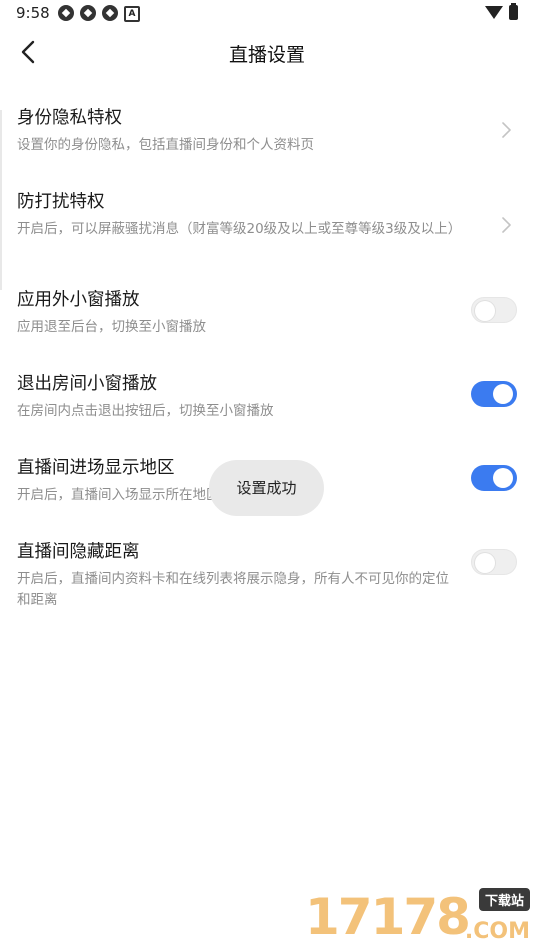 Image resolution: width=534 pixels, height=950 pixels. I want to click on watermark-suffix: .COM, so click(497, 931).